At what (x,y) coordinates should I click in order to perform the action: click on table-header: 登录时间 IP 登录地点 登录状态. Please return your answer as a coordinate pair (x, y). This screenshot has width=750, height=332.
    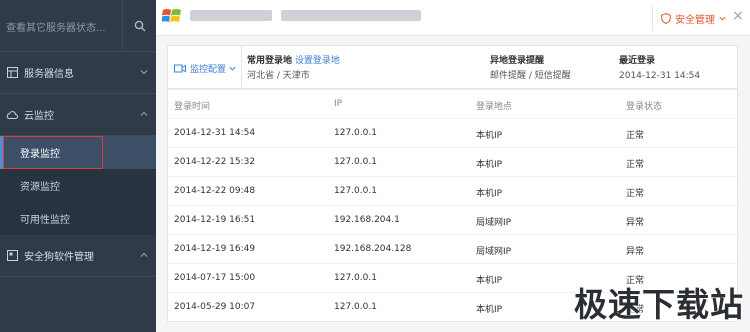
    Looking at the image, I should click on (452, 103).